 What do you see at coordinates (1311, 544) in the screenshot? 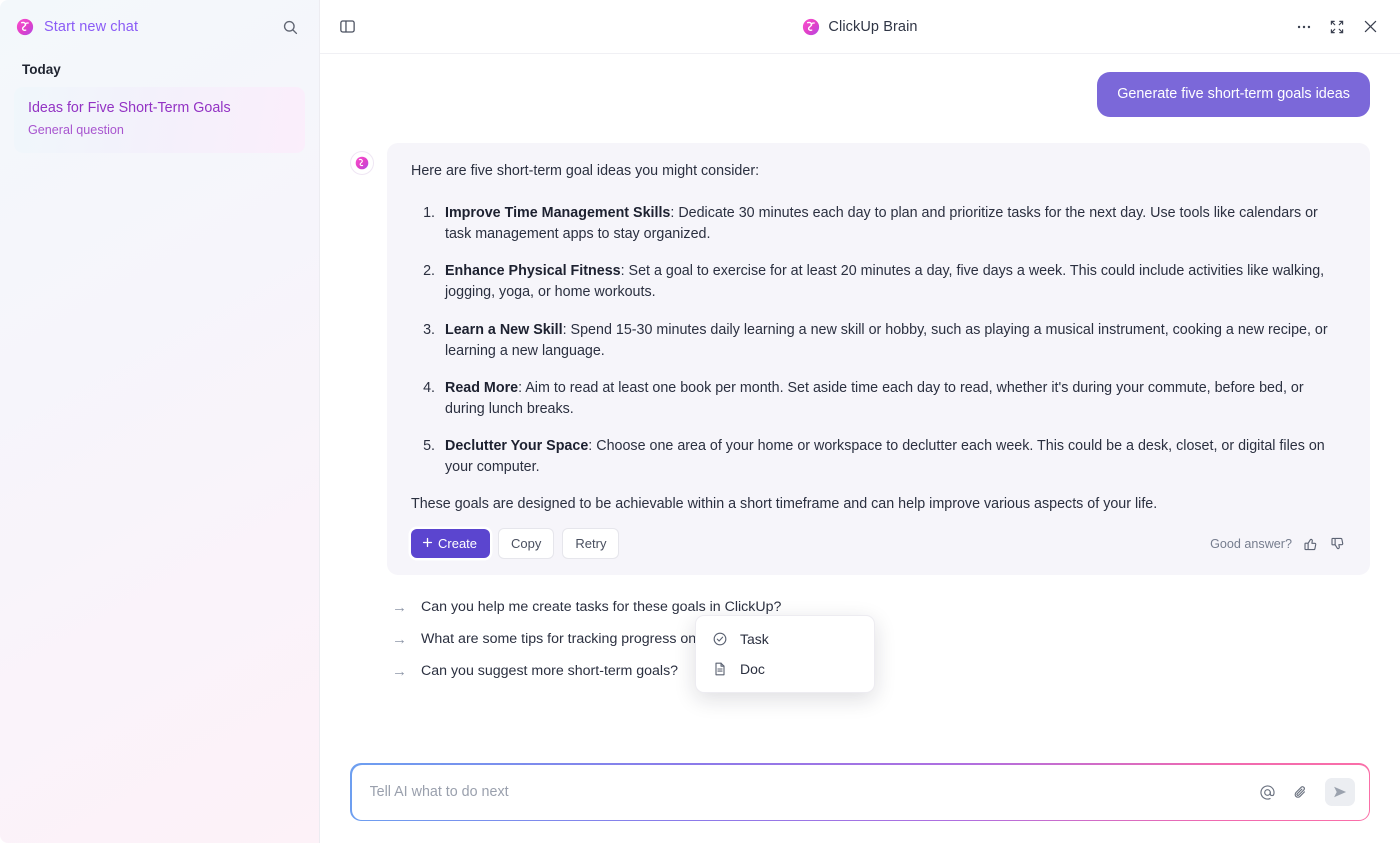
I see `thumbs-up-icon` at bounding box center [1311, 544].